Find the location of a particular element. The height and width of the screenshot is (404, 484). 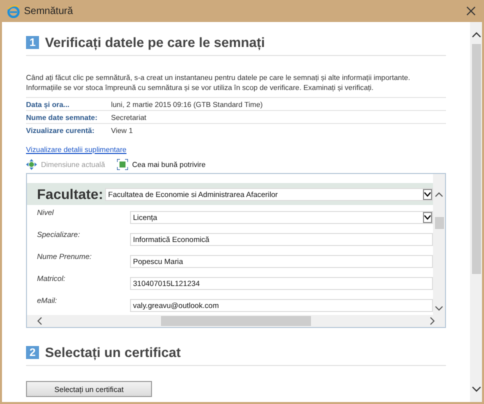

scroll-left-icon is located at coordinates (39, 321).